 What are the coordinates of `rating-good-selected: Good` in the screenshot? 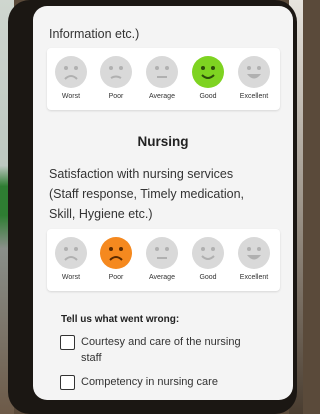 It's located at (208, 78).